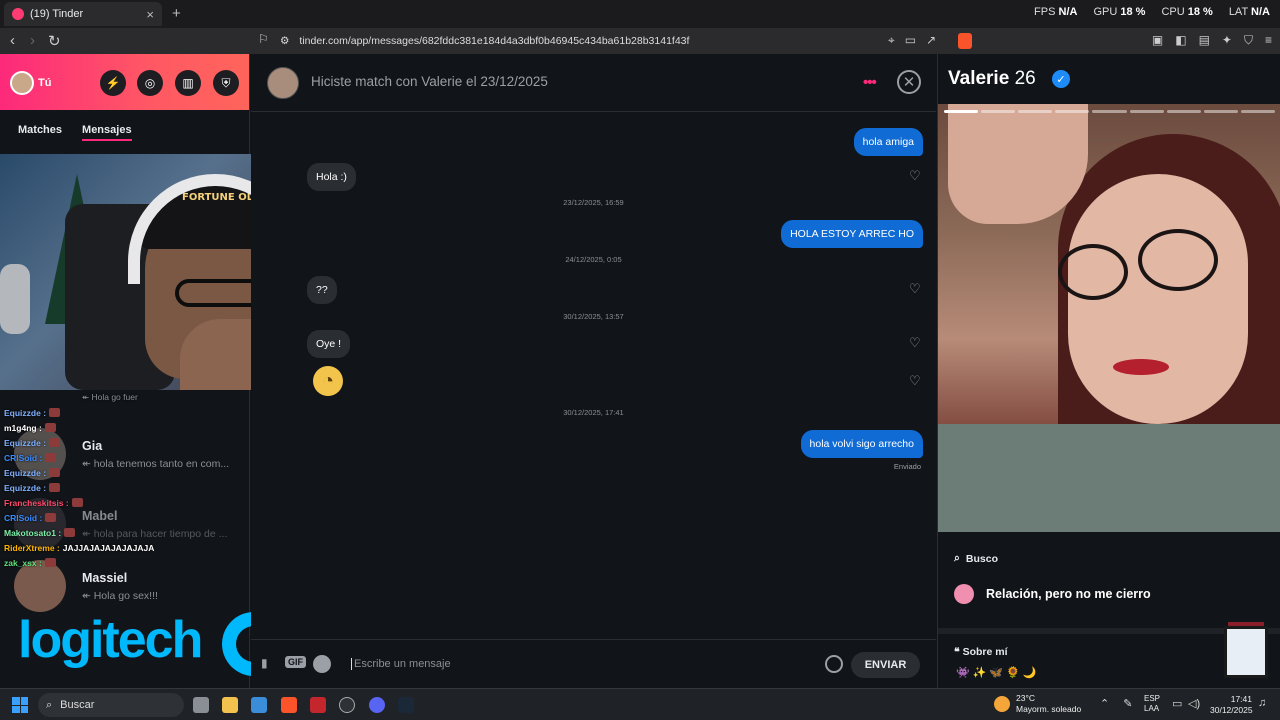  I want to click on task-view-icon, so click(201, 705).